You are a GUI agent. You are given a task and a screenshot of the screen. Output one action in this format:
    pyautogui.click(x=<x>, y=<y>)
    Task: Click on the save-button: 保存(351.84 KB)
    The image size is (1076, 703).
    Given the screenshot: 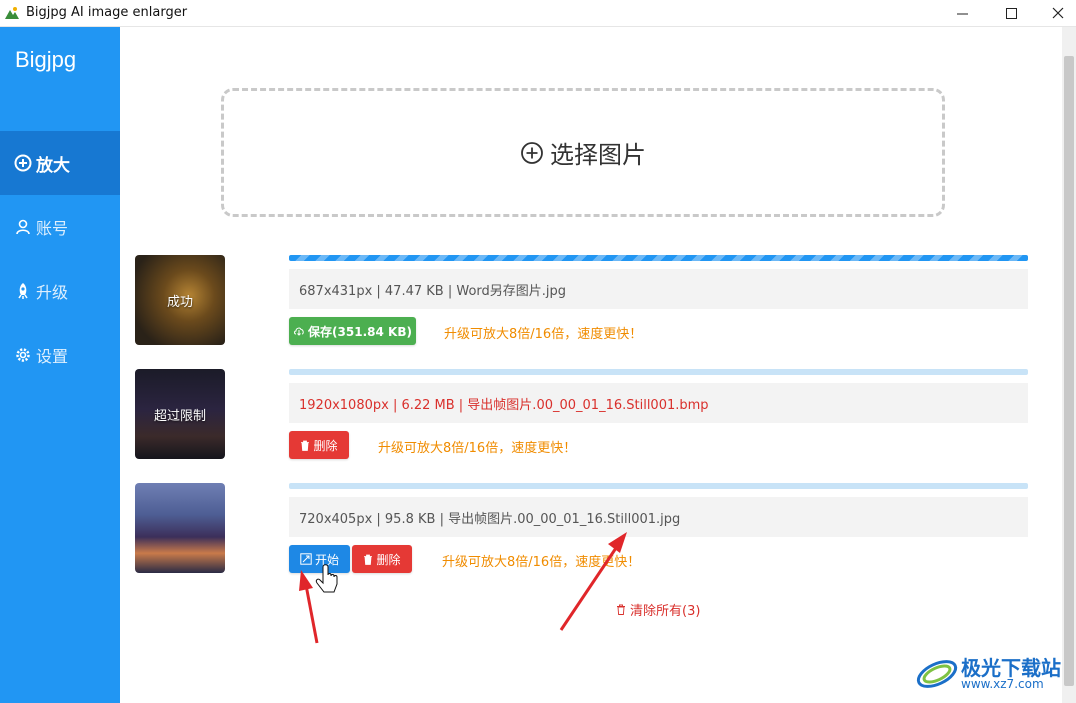 What is the action you would take?
    pyautogui.click(x=352, y=331)
    